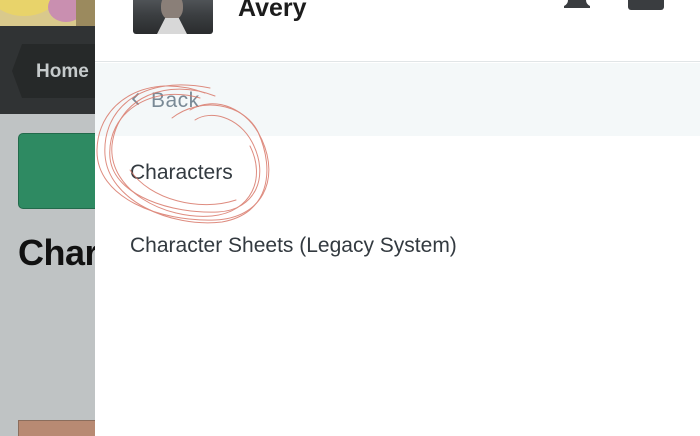  I want to click on banner-artwork, so click(47, 13).